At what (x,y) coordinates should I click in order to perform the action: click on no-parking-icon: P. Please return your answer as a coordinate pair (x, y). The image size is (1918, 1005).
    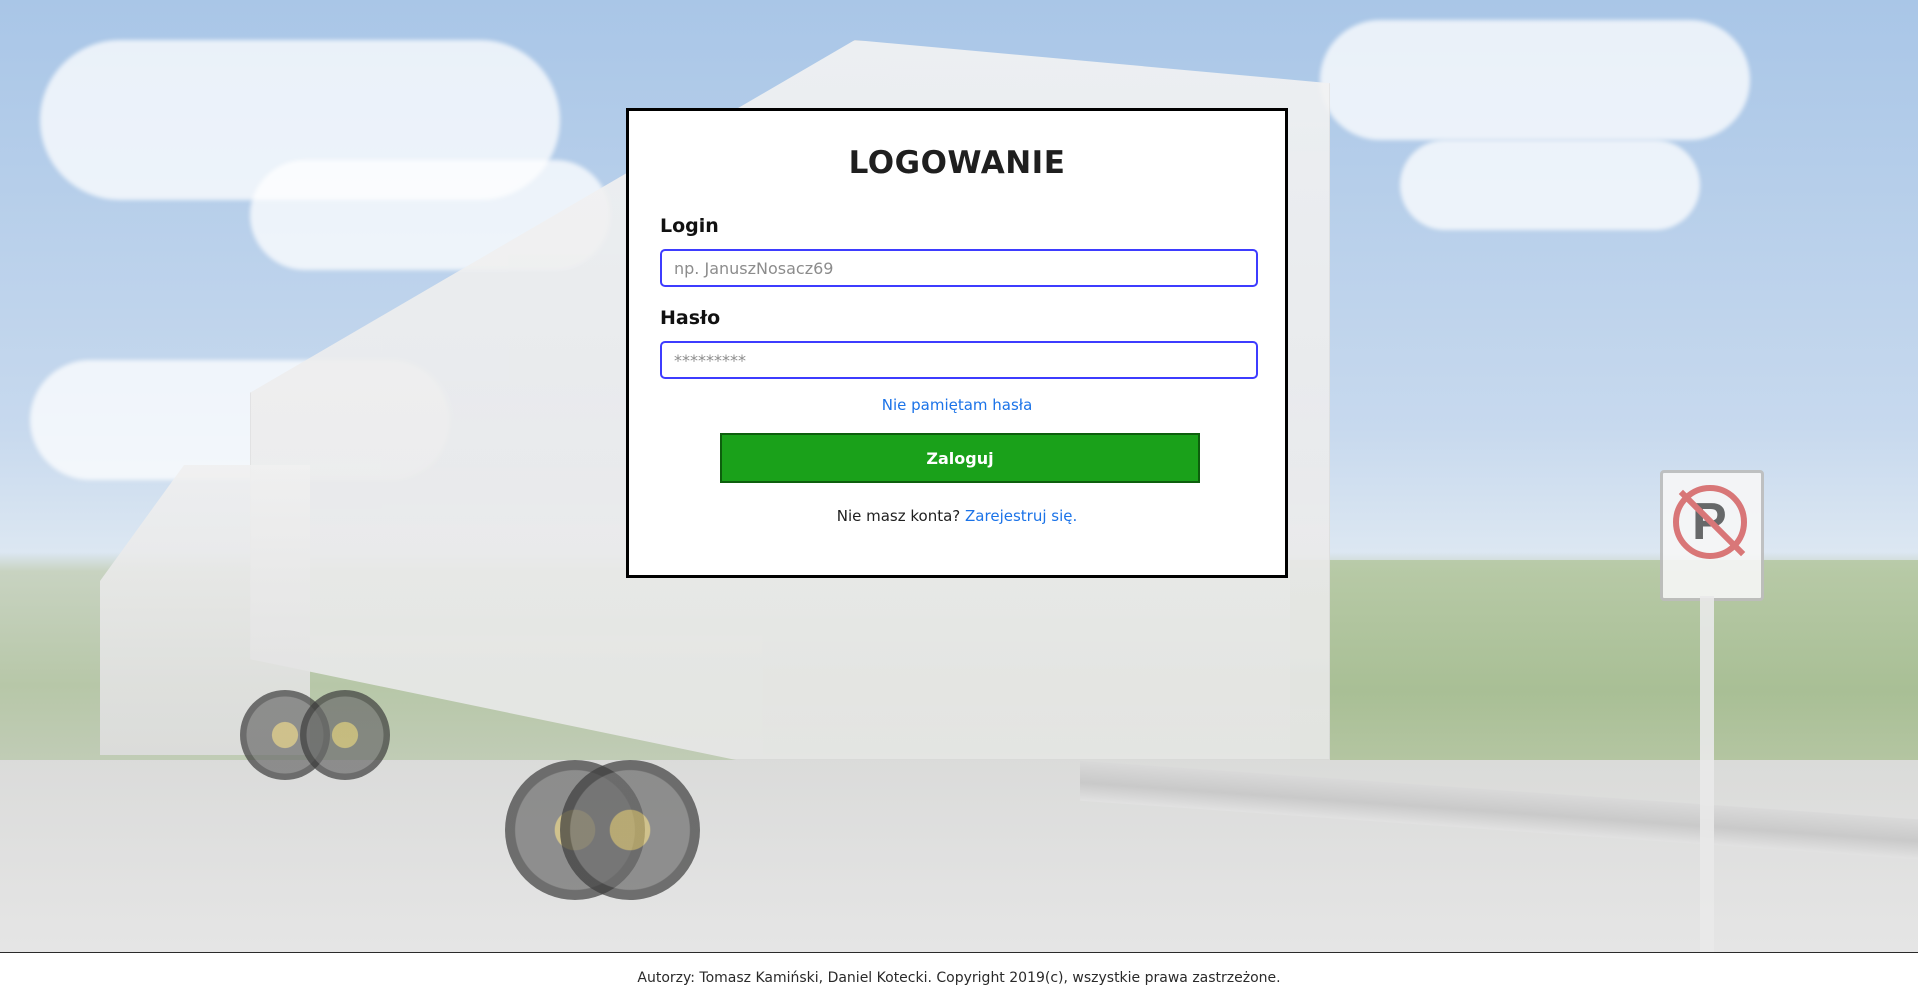
    Looking at the image, I should click on (1712, 535).